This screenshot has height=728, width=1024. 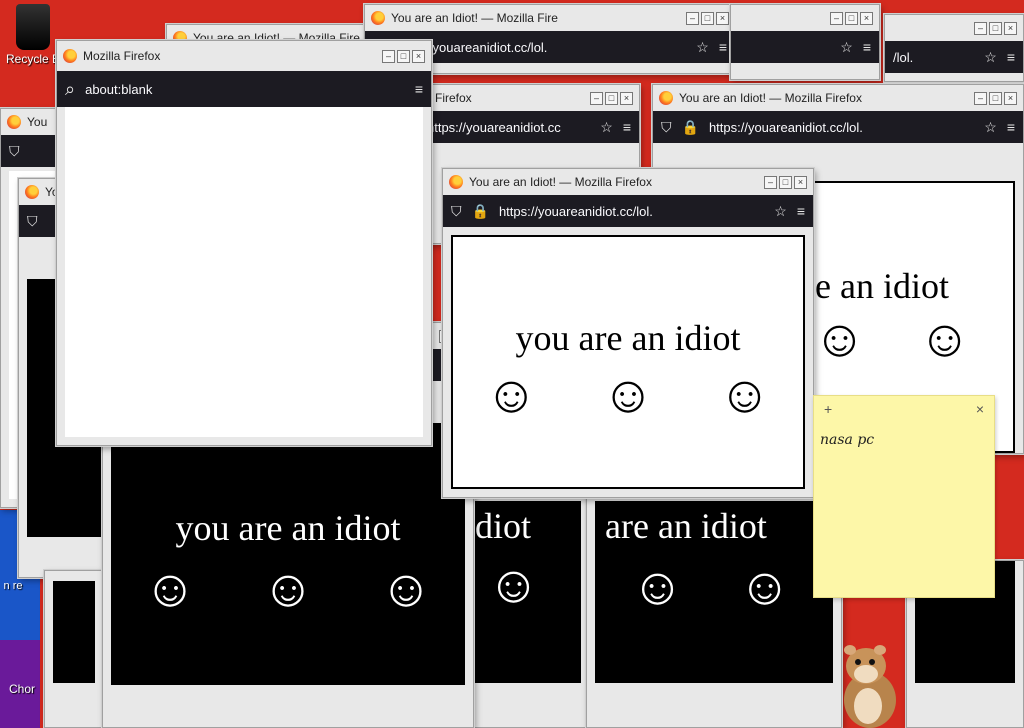 I want to click on url-bar: https://youareanidiot.cc, so click(x=508, y=127).